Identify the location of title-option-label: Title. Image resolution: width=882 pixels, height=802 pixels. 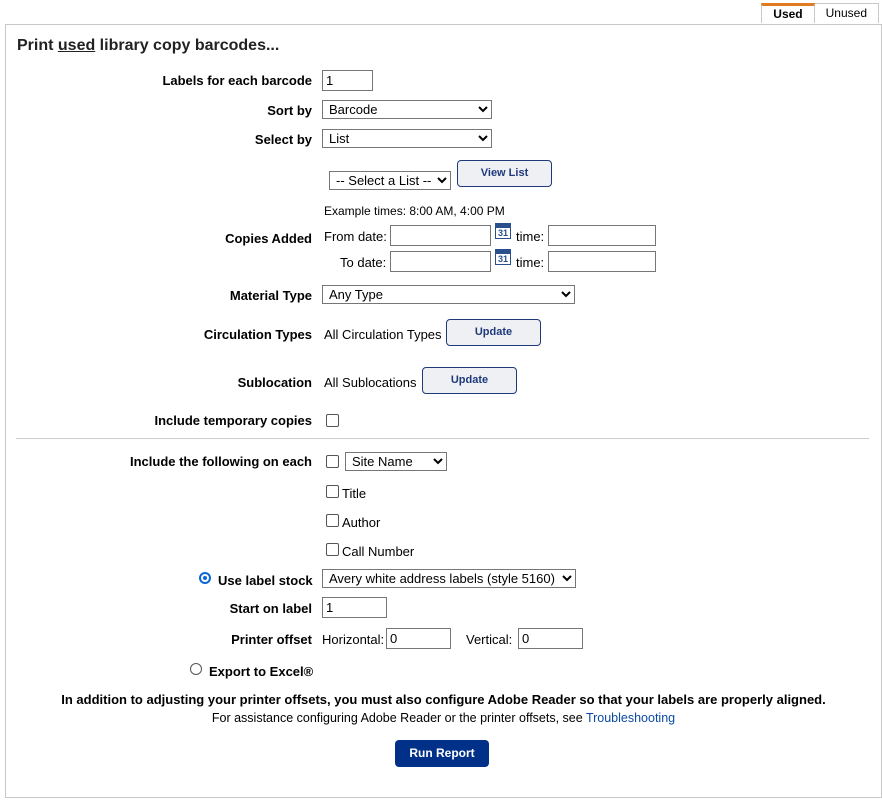
(354, 493).